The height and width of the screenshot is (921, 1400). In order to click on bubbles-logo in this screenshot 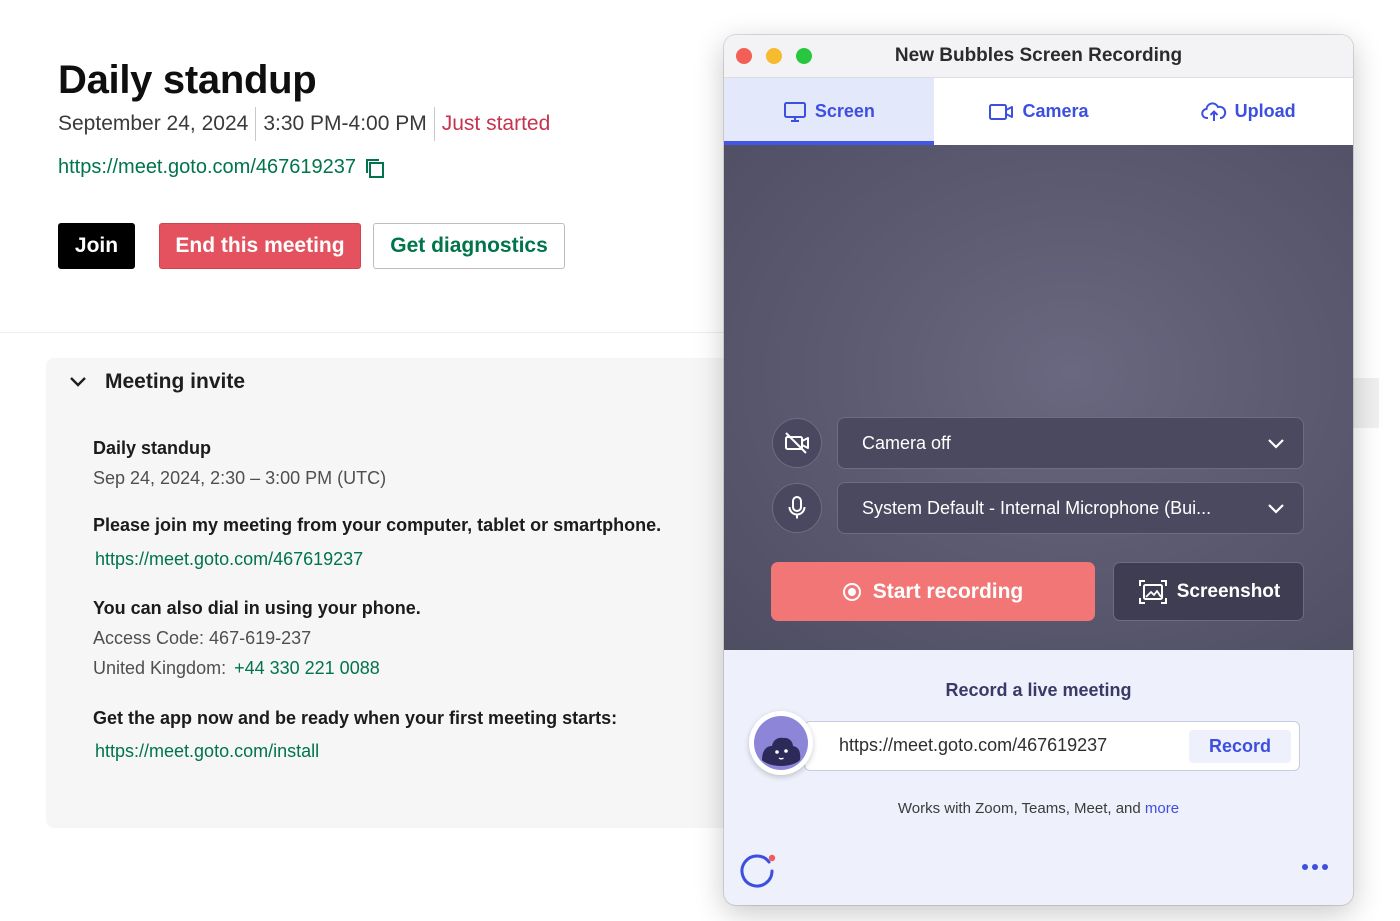, I will do `click(759, 874)`.